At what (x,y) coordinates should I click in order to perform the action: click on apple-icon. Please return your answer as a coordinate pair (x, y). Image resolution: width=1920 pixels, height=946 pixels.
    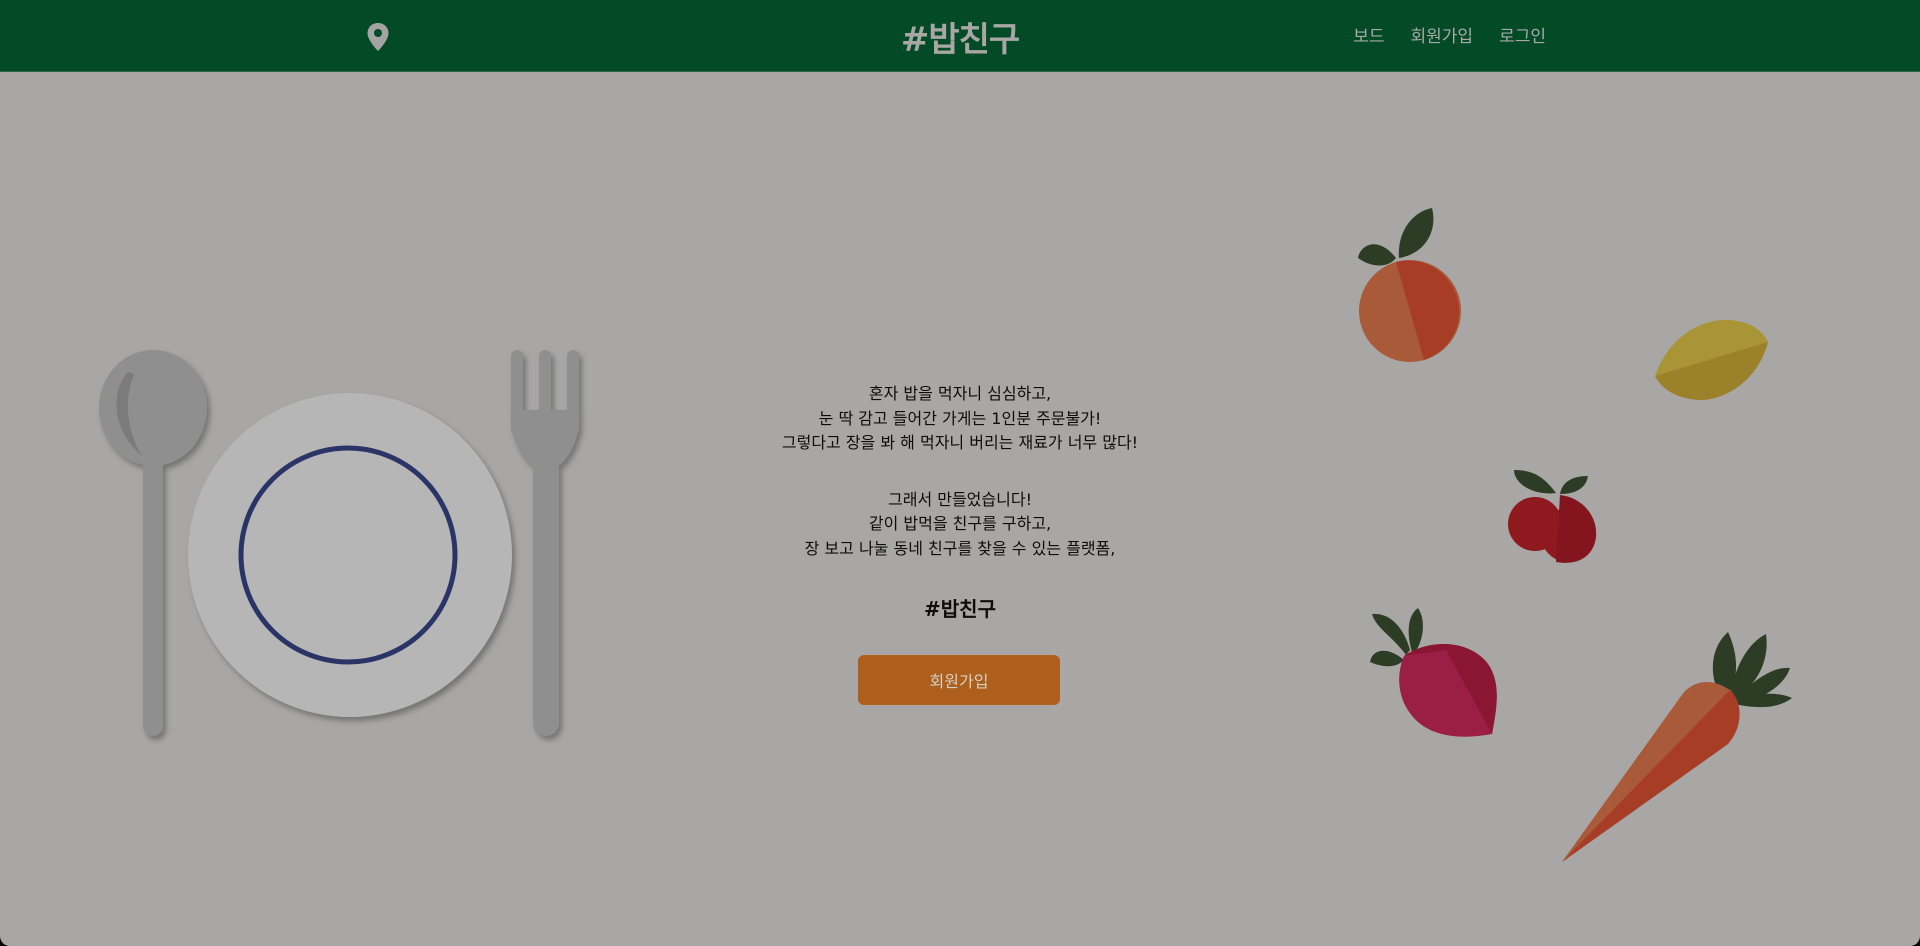
    Looking at the image, I should click on (1552, 516).